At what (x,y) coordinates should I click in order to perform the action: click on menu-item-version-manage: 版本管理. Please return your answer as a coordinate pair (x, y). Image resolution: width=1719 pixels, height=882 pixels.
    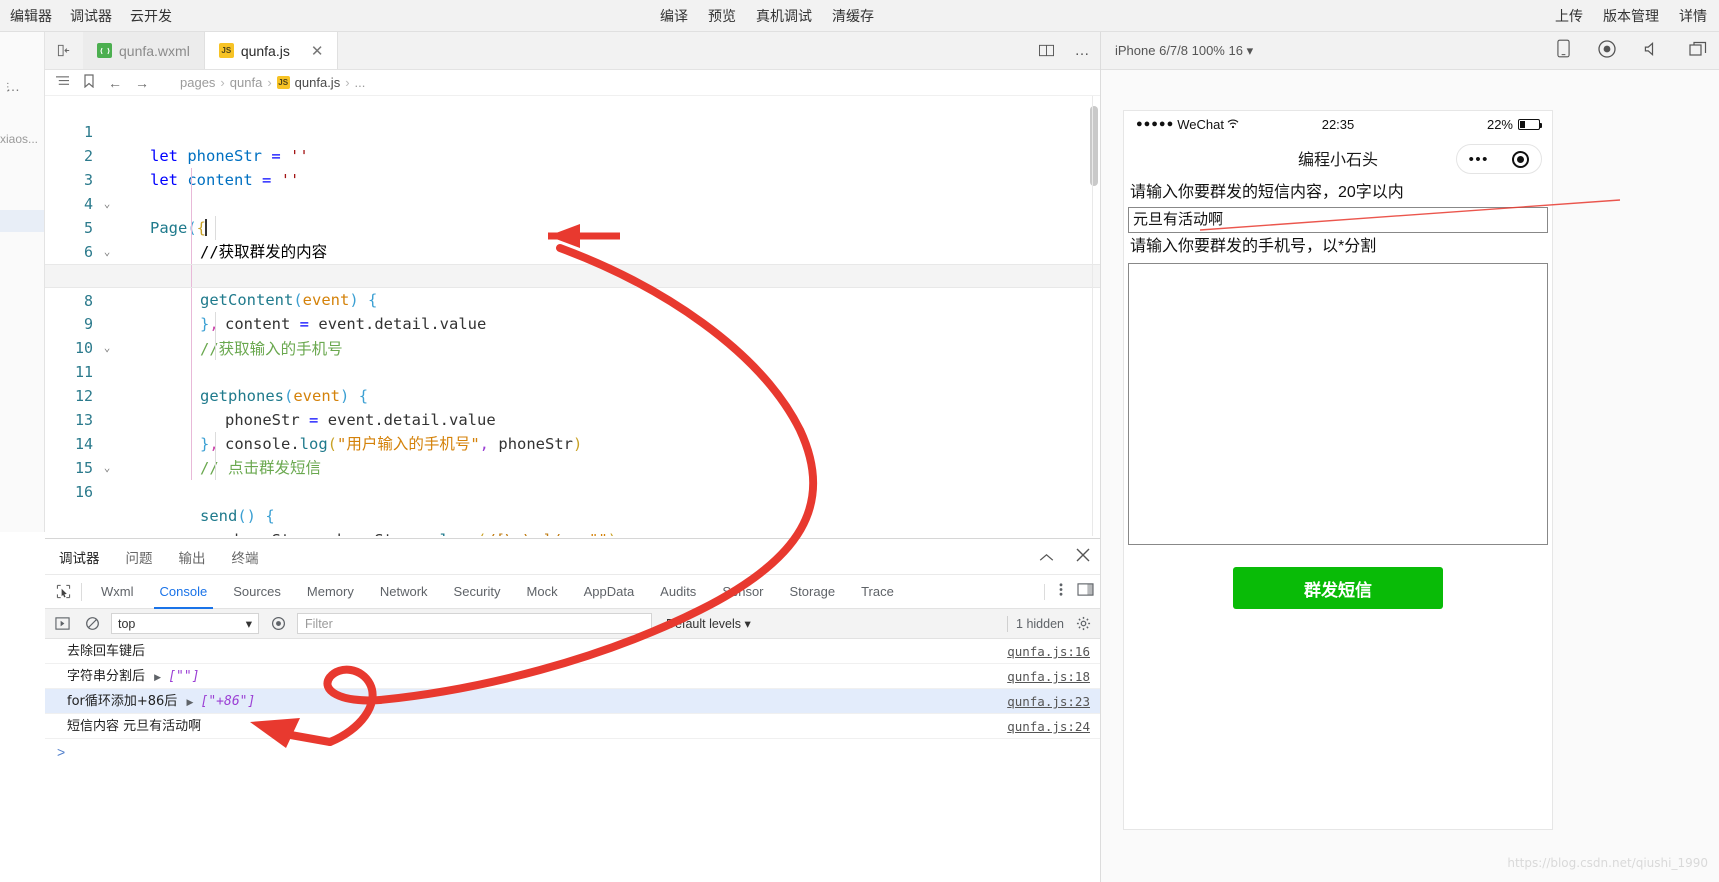
    Looking at the image, I should click on (1631, 16).